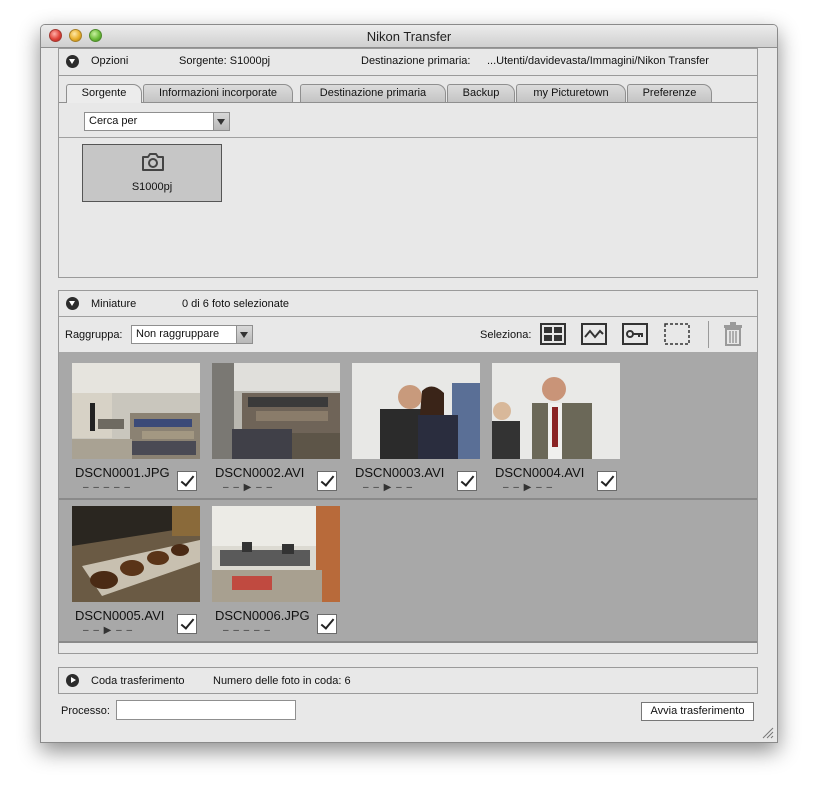 This screenshot has width=815, height=796. Describe the element at coordinates (262, 615) in the screenshot. I see `thumbnail-filename: DSCN0006.JPG` at that location.